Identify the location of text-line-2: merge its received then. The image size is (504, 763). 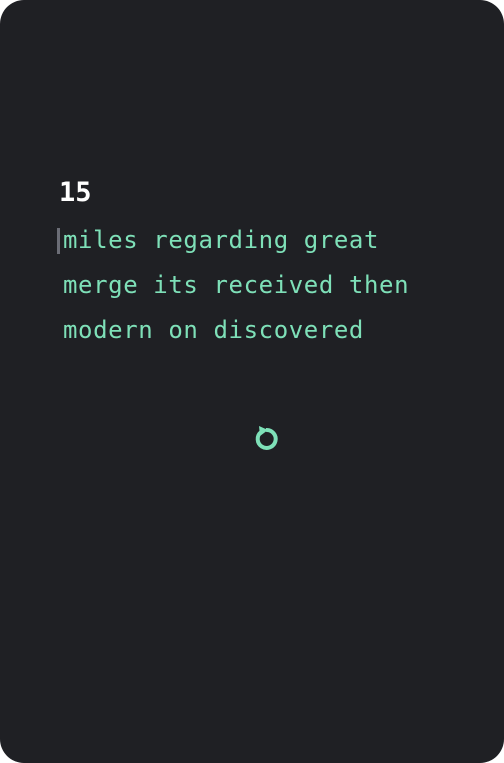
(236, 285).